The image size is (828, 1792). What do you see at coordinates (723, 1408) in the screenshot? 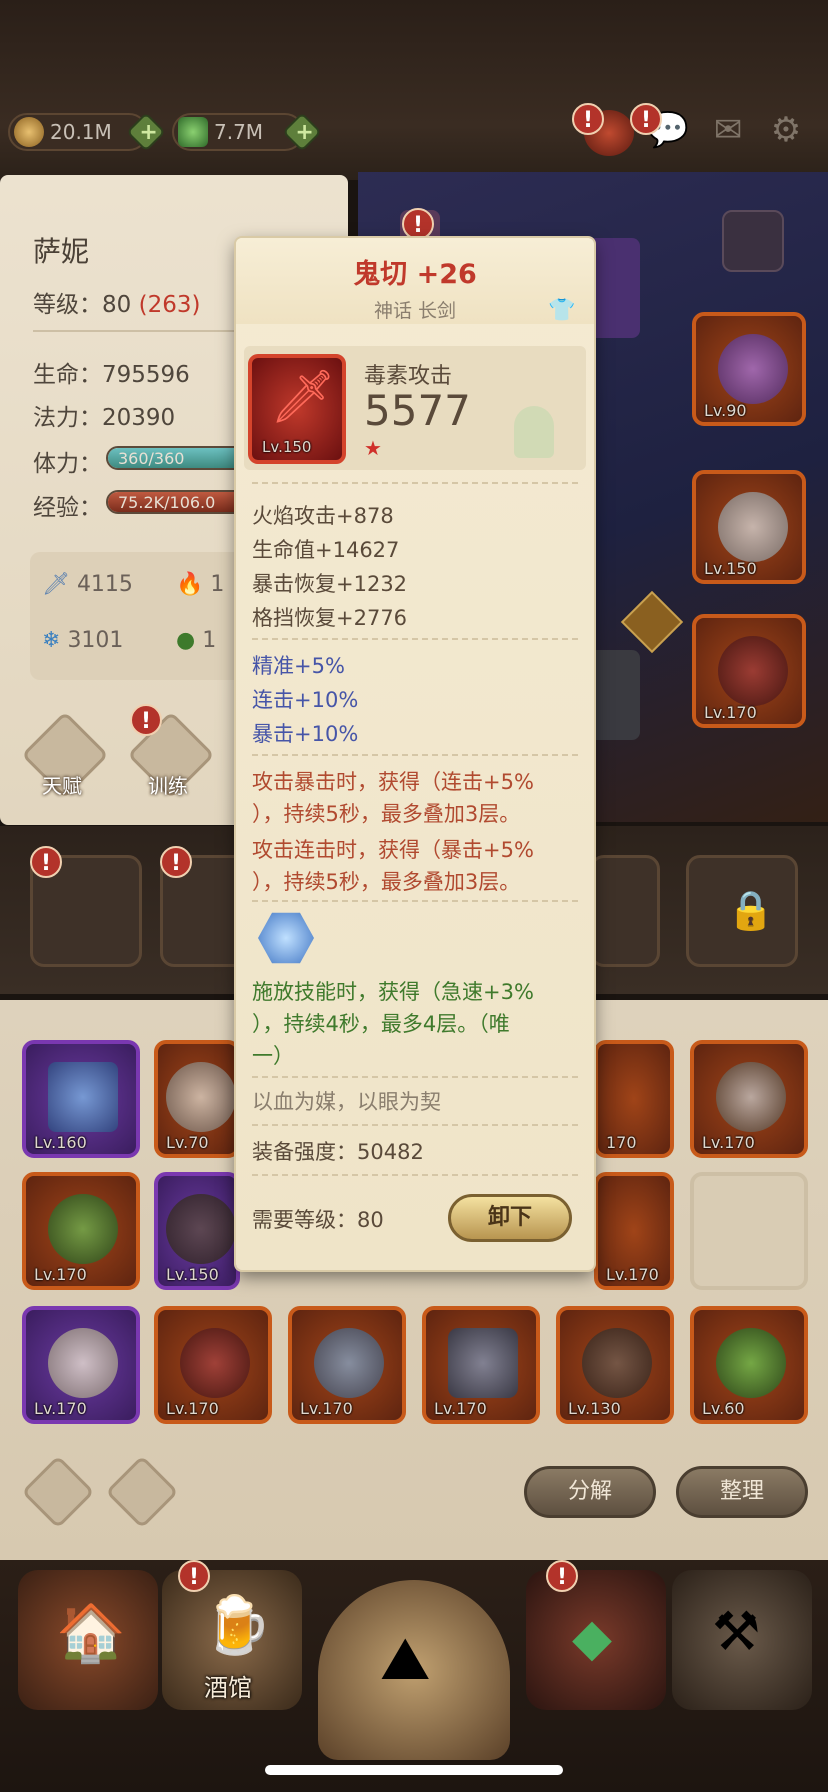
I see `slot-level: Lv.60` at bounding box center [723, 1408].